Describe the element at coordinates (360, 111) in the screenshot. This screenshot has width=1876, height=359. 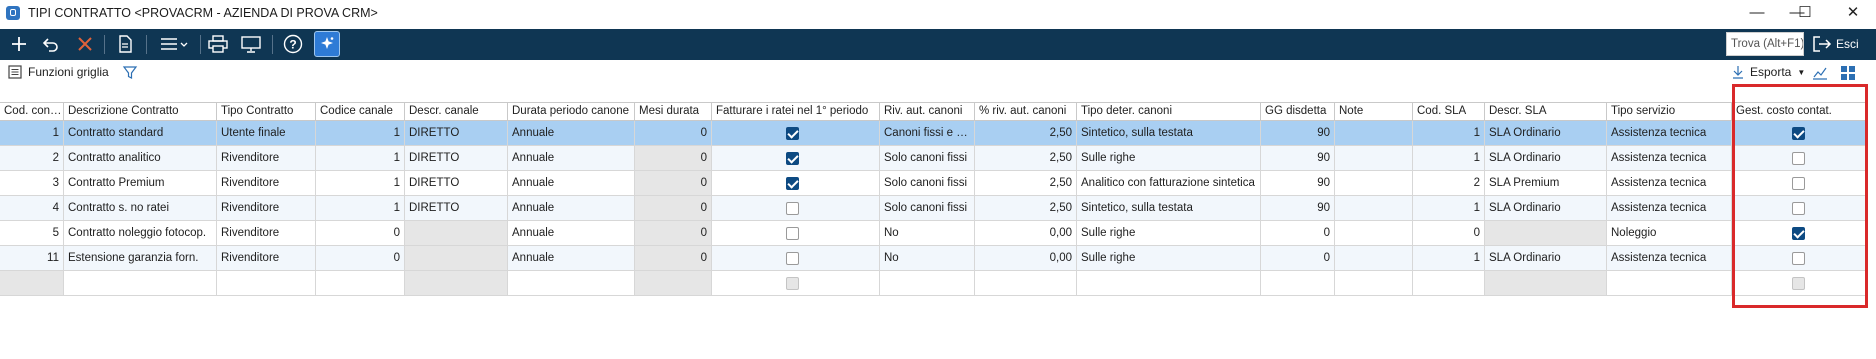
I see `column-header: Codice canale` at that location.